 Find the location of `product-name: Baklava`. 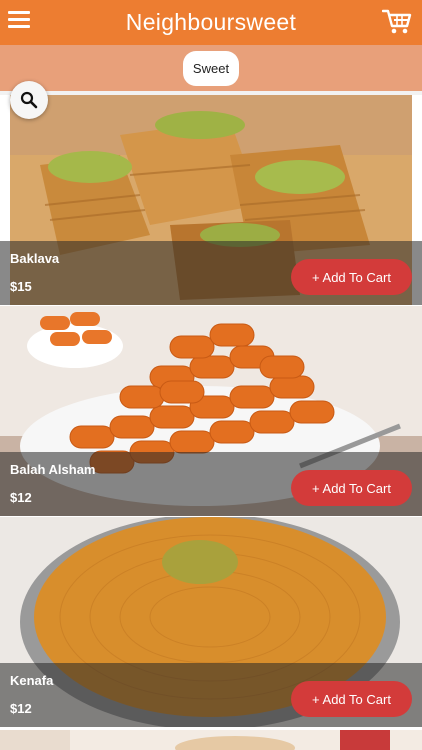

product-name: Baklava is located at coordinates (35, 258).